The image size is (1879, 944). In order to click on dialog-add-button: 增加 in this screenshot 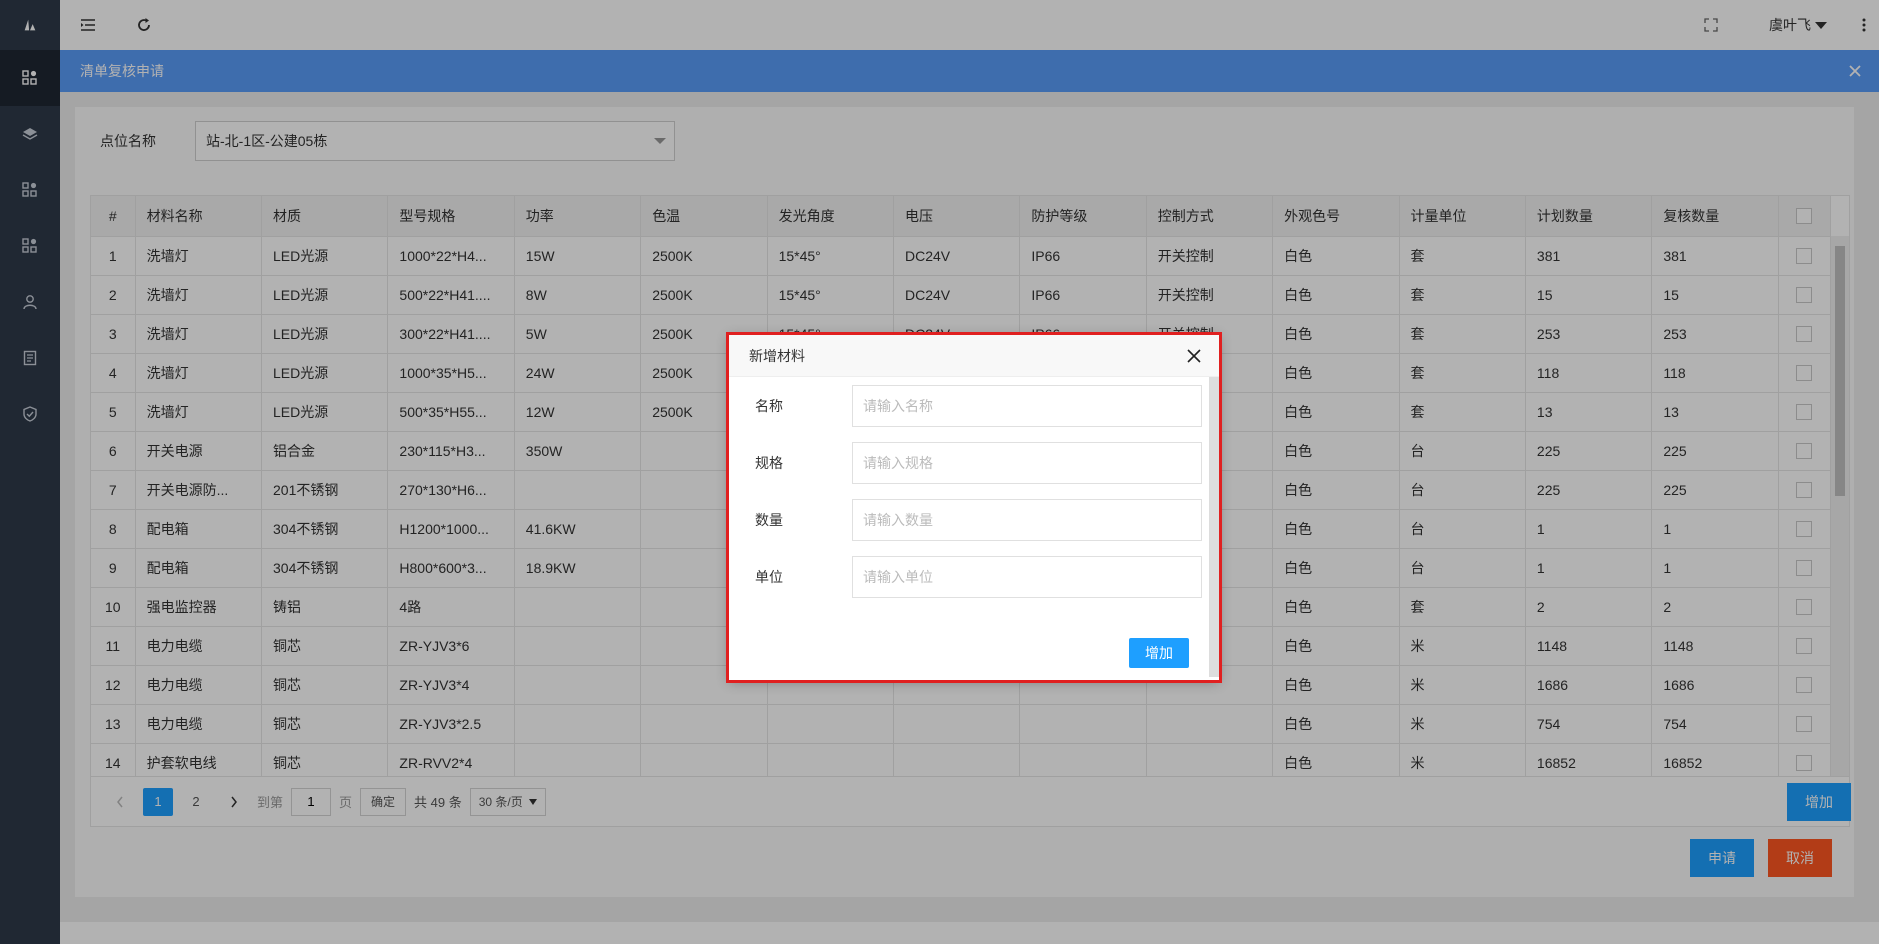, I will do `click(1159, 653)`.